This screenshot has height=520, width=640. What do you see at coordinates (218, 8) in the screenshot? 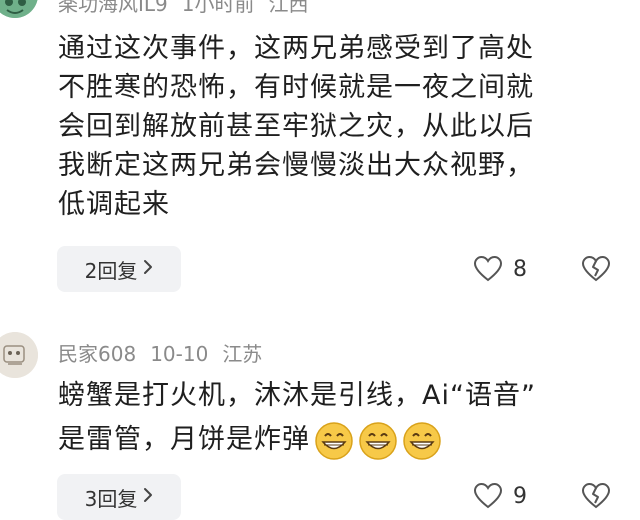
I see `comment-time: 1小时前` at bounding box center [218, 8].